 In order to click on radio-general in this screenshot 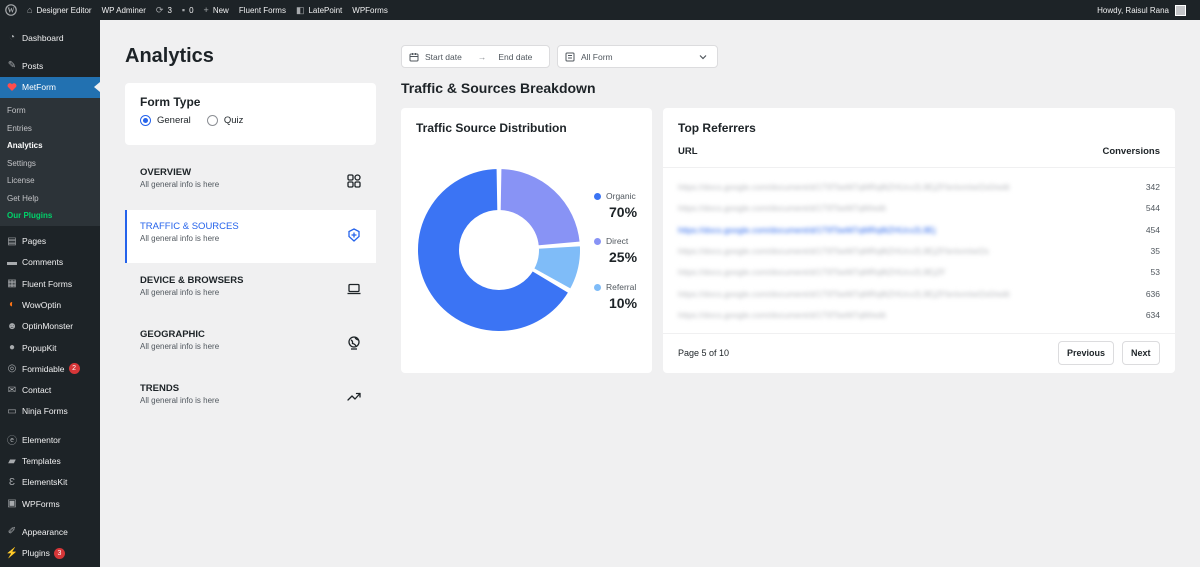, I will do `click(145, 120)`.